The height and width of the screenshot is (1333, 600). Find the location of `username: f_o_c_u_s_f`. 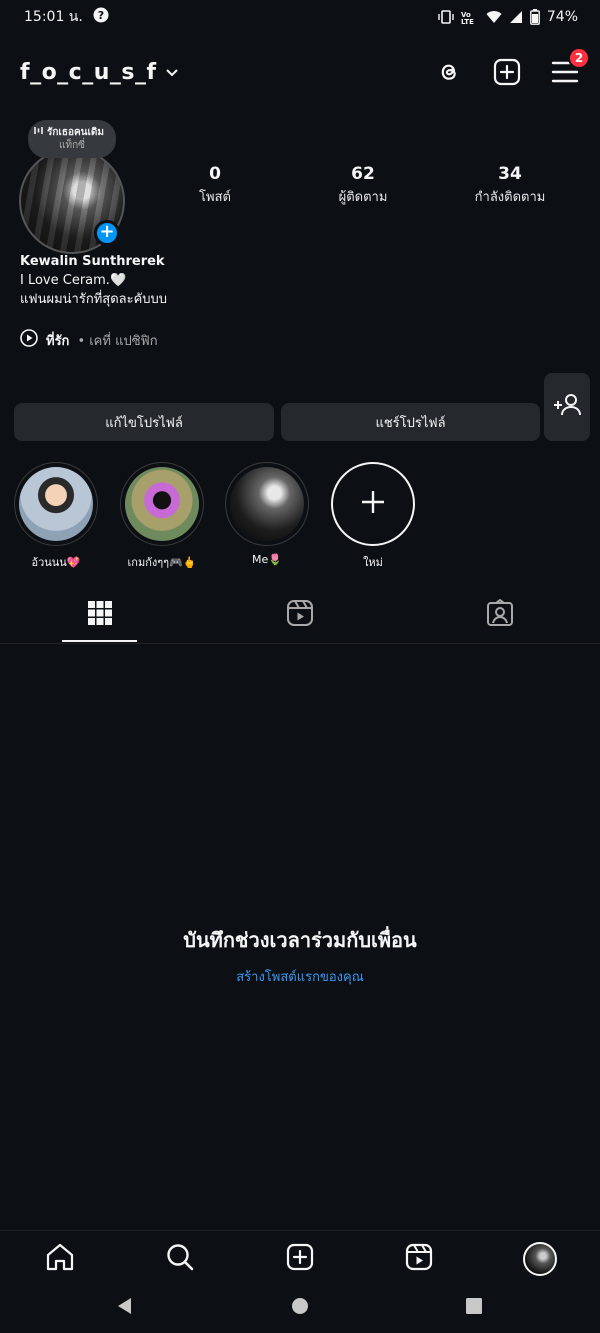

username: f_o_c_u_s_f is located at coordinates (88, 72).